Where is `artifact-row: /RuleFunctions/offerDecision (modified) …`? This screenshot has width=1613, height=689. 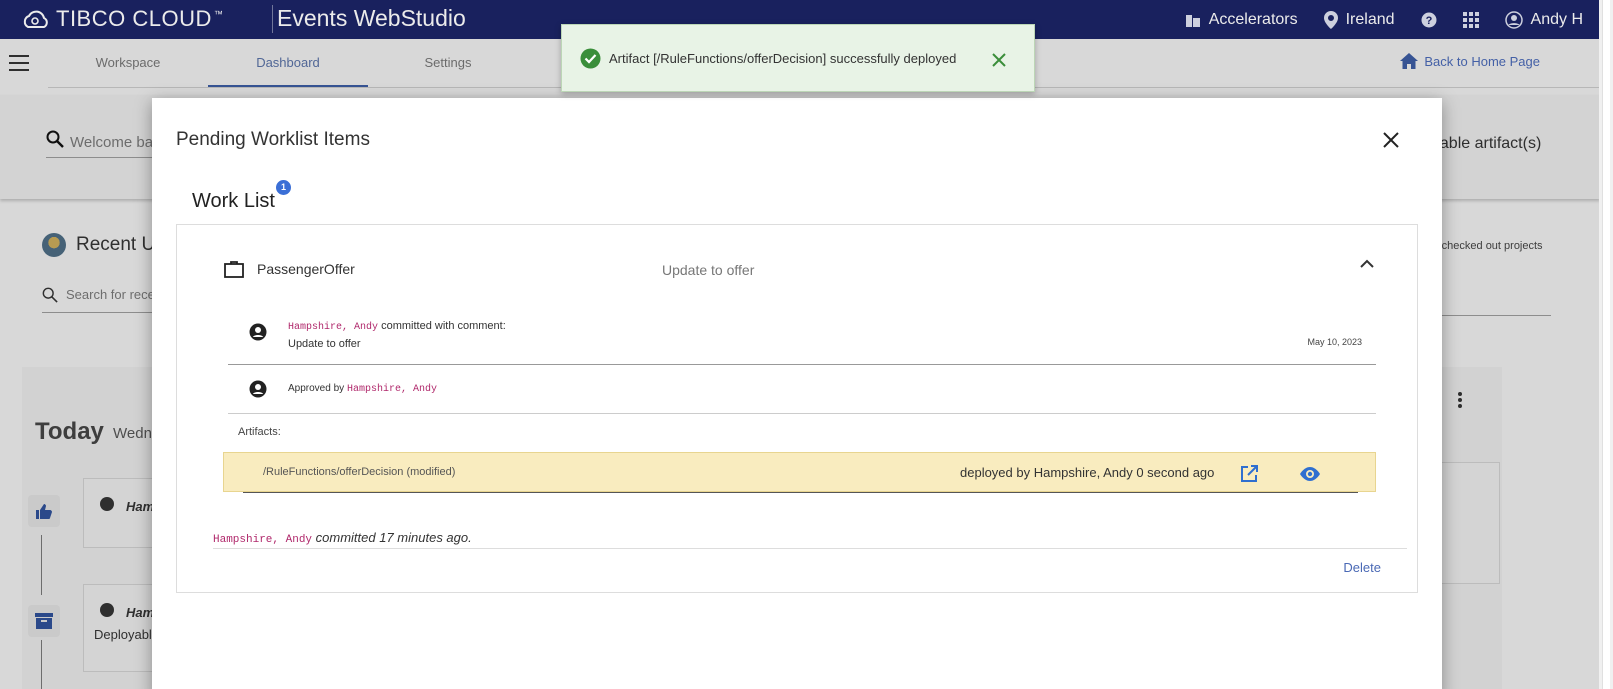
artifact-row: /RuleFunctions/offerDecision (modified) … is located at coordinates (799, 472).